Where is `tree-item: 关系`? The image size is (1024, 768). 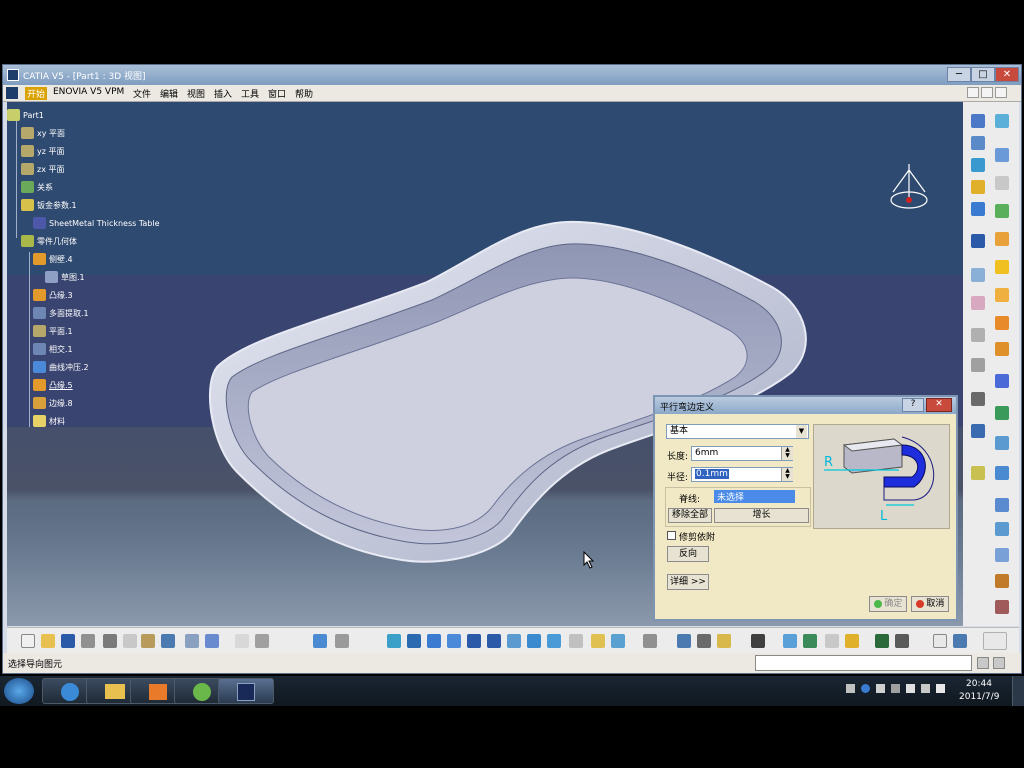 tree-item: 关系 is located at coordinates (37, 187).